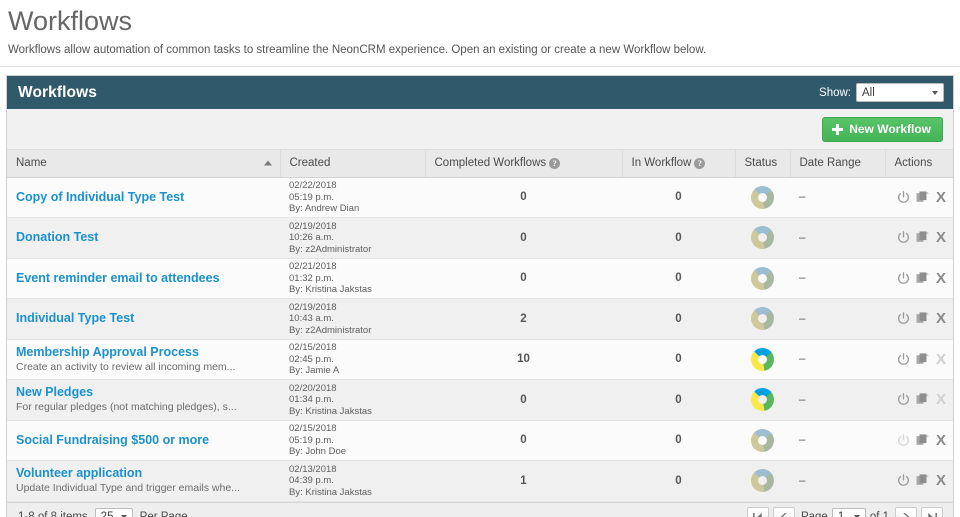  Describe the element at coordinates (906, 512) in the screenshot. I see `next-page-button` at that location.